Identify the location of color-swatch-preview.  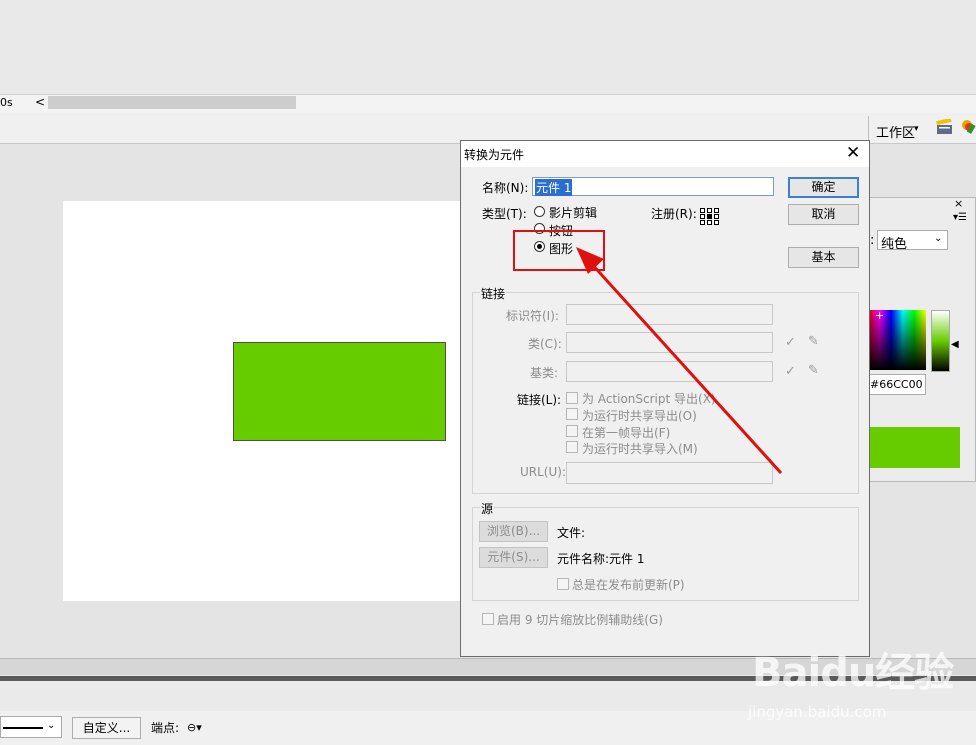
(914, 447).